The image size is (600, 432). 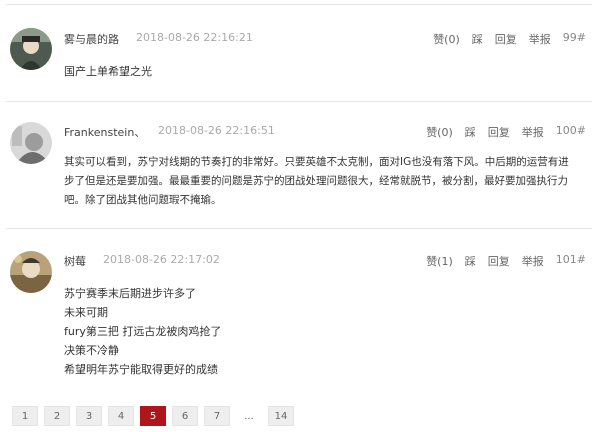 I want to click on comment-line: 决策不冷静, so click(x=91, y=350).